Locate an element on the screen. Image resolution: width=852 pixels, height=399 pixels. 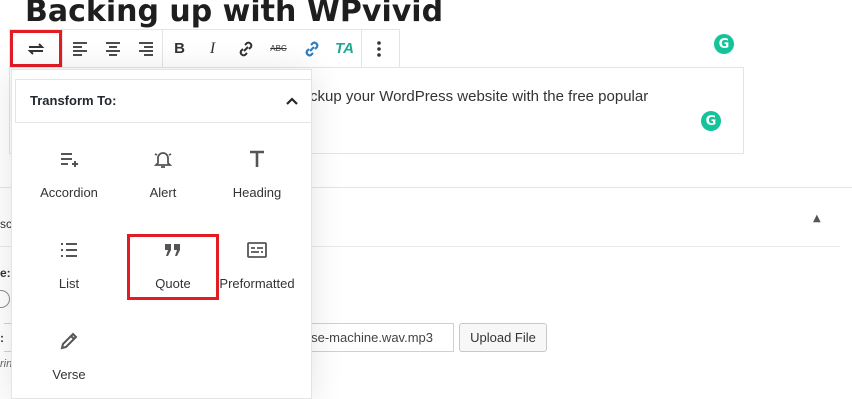
file-url-input: oise-machine.wav.mp3 is located at coordinates (375, 337).